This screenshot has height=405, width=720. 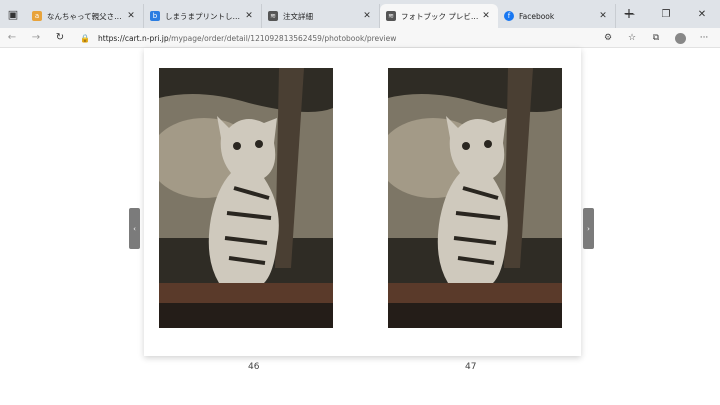 I want to click on tab-title: フォトブック プレビュー, so click(x=440, y=16).